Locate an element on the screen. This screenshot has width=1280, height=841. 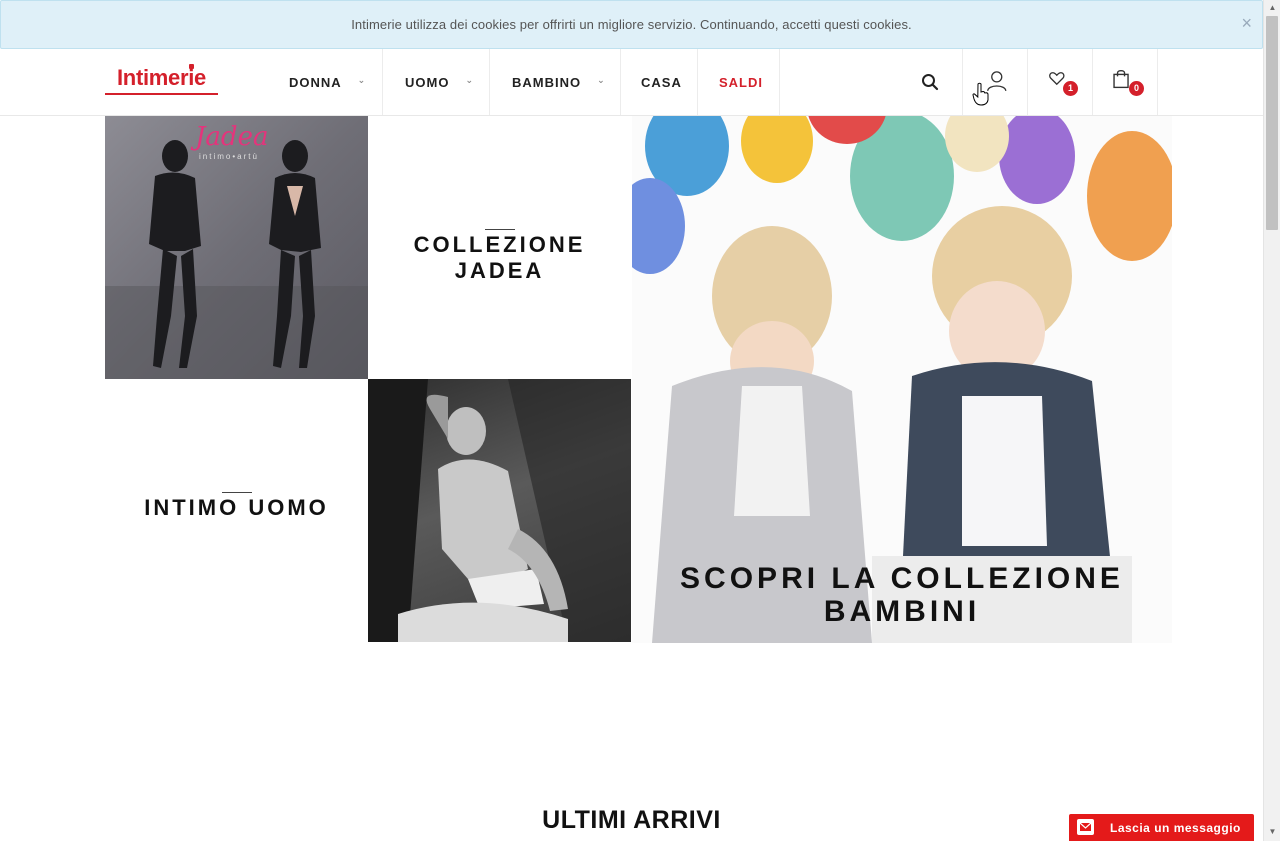
scrollbar-thumb is located at coordinates (1272, 123).